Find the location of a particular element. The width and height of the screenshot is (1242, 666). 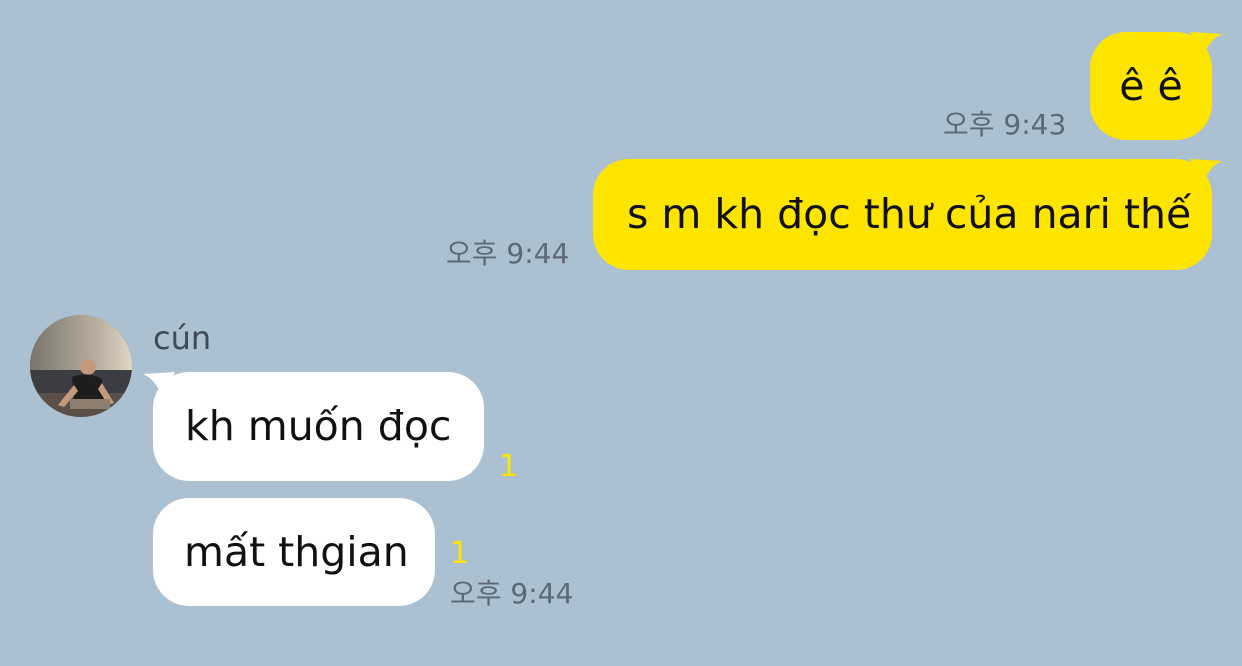

message-text: ê ê is located at coordinates (1151, 85).